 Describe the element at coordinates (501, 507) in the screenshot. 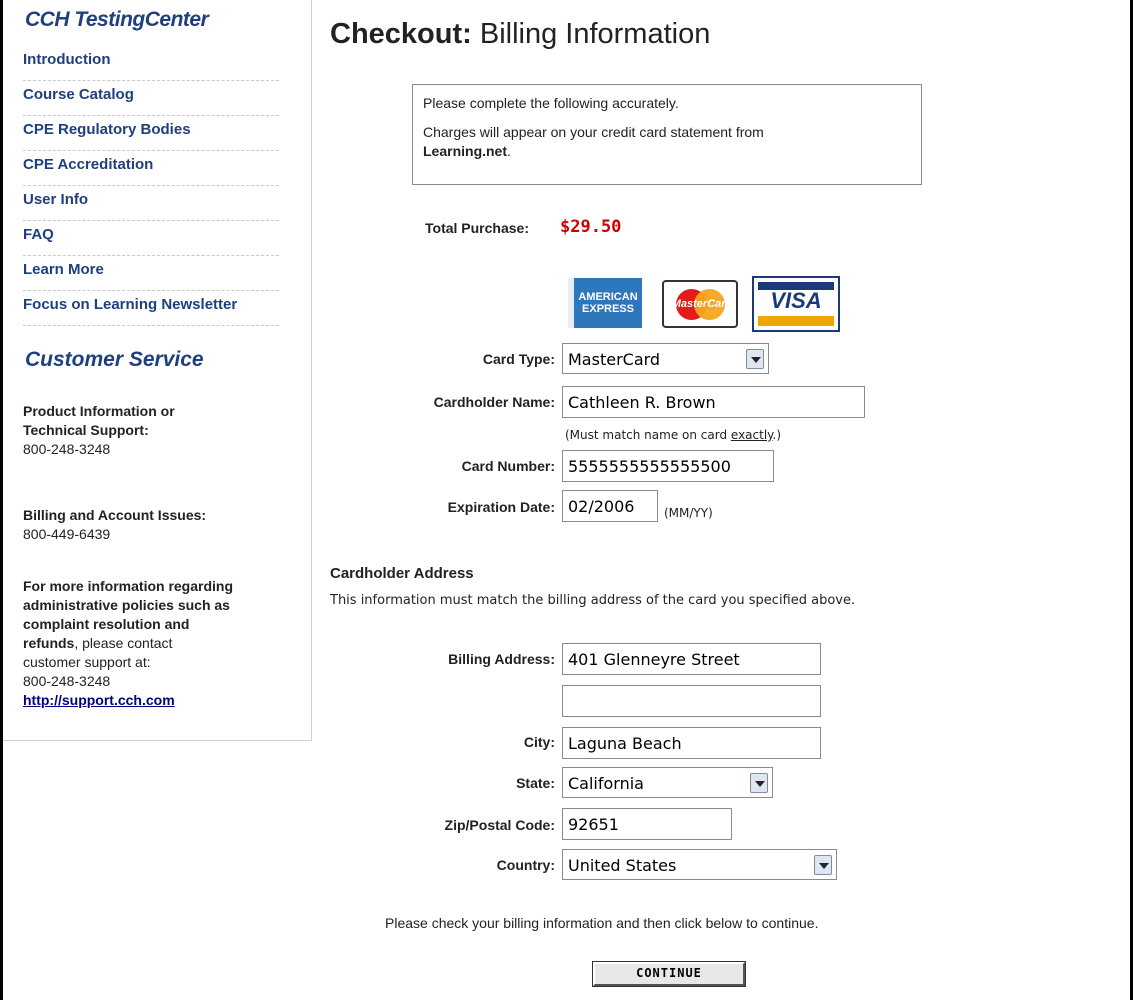

I see `expiration-date-label: Expiration Date:` at that location.